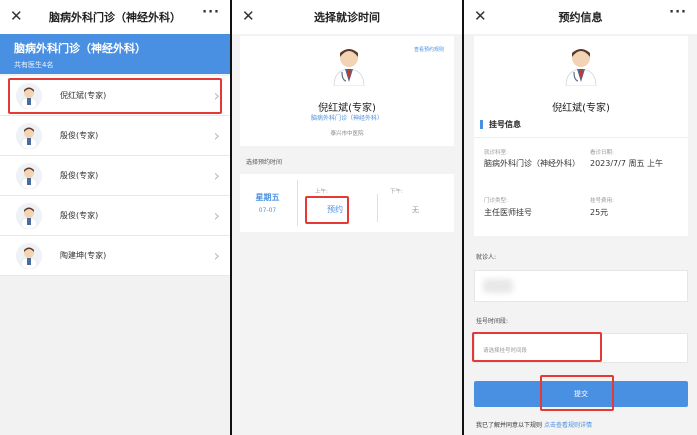 This screenshot has width=697, height=435. Describe the element at coordinates (267, 203) in the screenshot. I see `slot-day: 星期五 07-07` at that location.